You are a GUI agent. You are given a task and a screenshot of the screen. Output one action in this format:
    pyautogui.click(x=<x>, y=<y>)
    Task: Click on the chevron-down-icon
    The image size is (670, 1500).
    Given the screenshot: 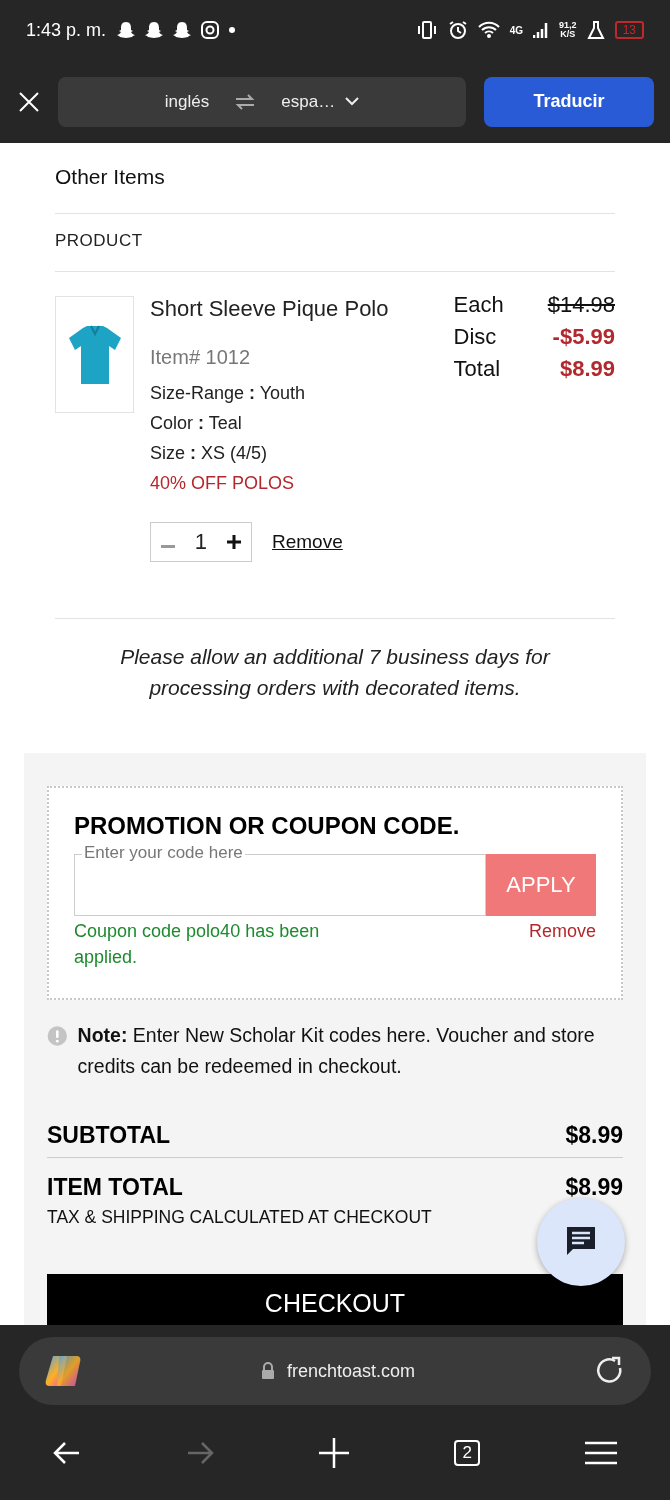 What is the action you would take?
    pyautogui.click(x=352, y=101)
    